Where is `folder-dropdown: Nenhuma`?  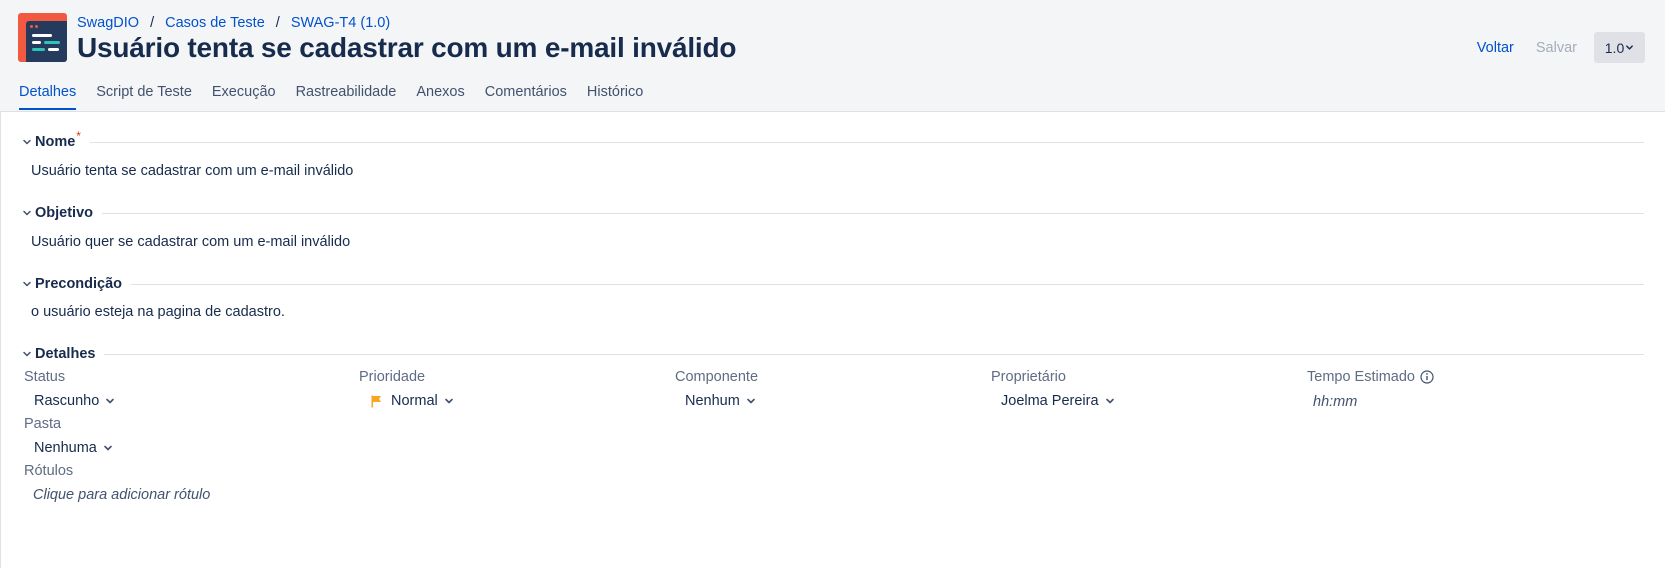 folder-dropdown: Nenhuma is located at coordinates (73, 448).